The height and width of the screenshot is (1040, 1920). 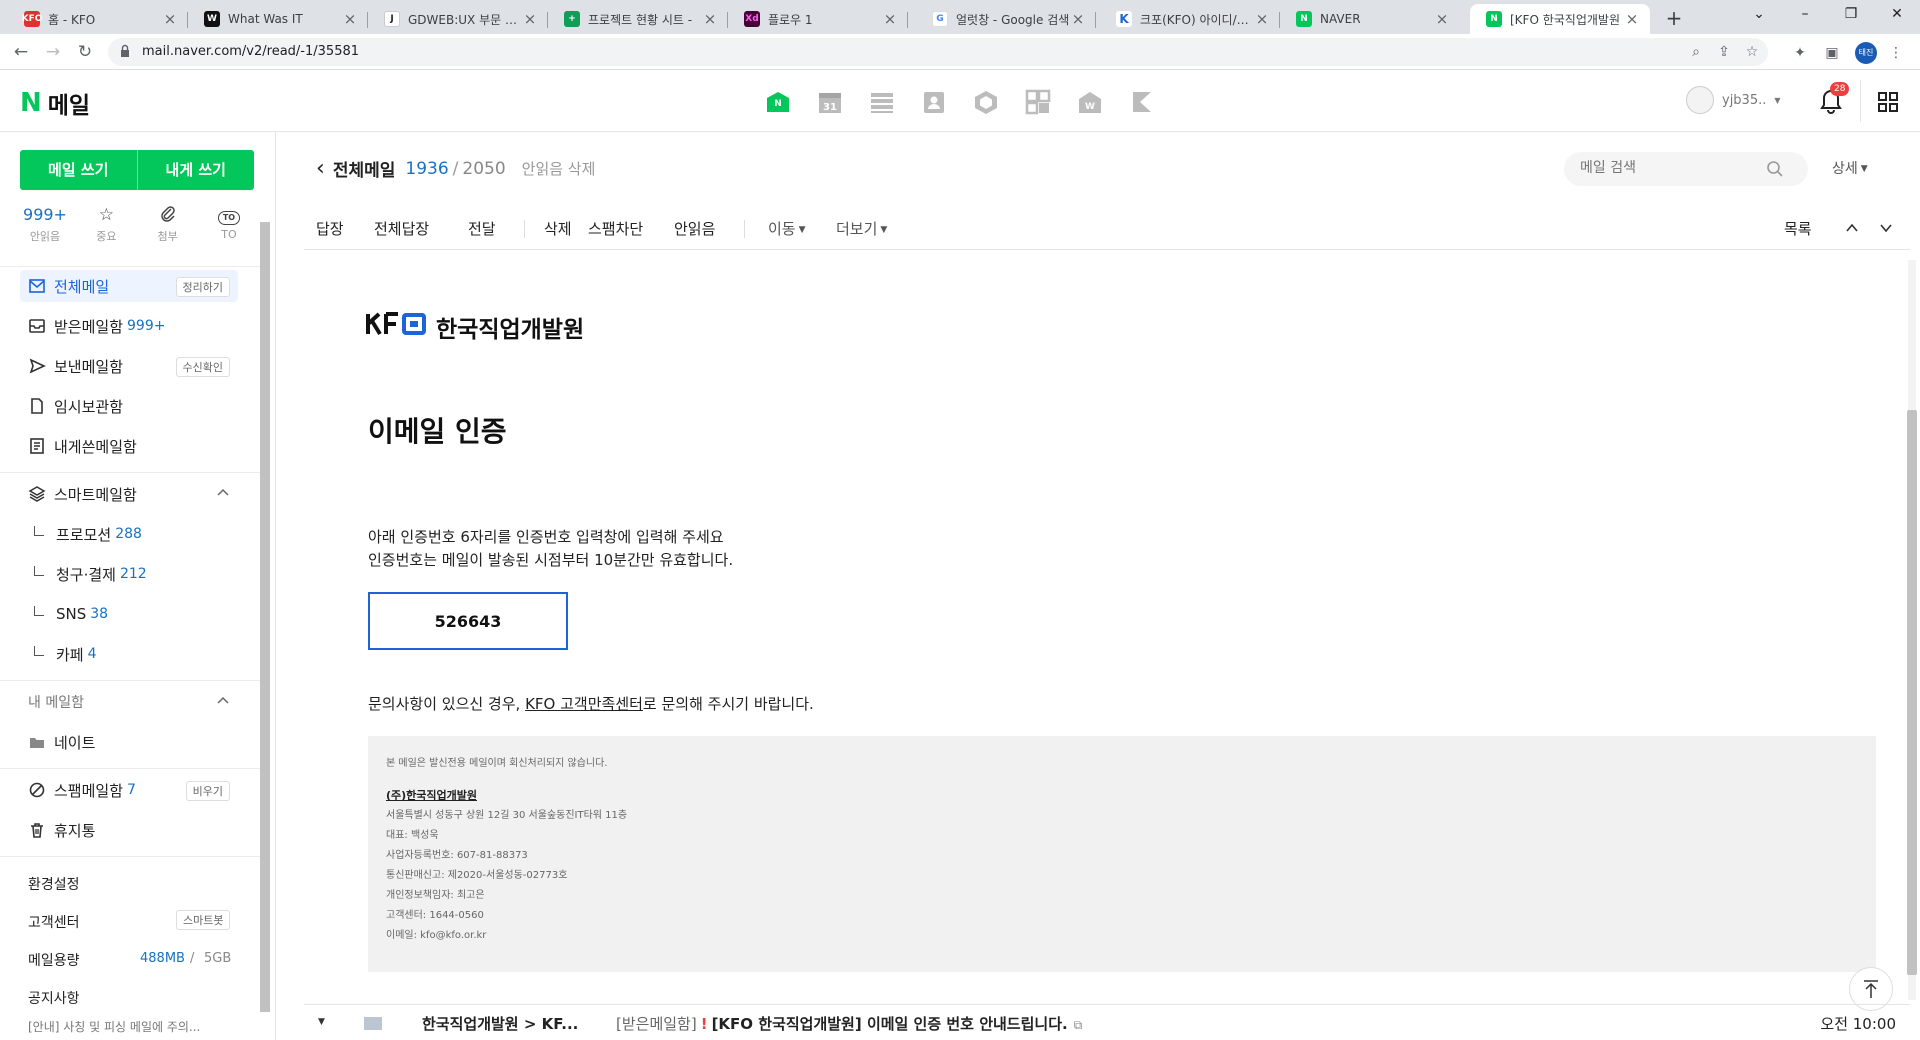 I want to click on mail-search-input, so click(x=1665, y=168).